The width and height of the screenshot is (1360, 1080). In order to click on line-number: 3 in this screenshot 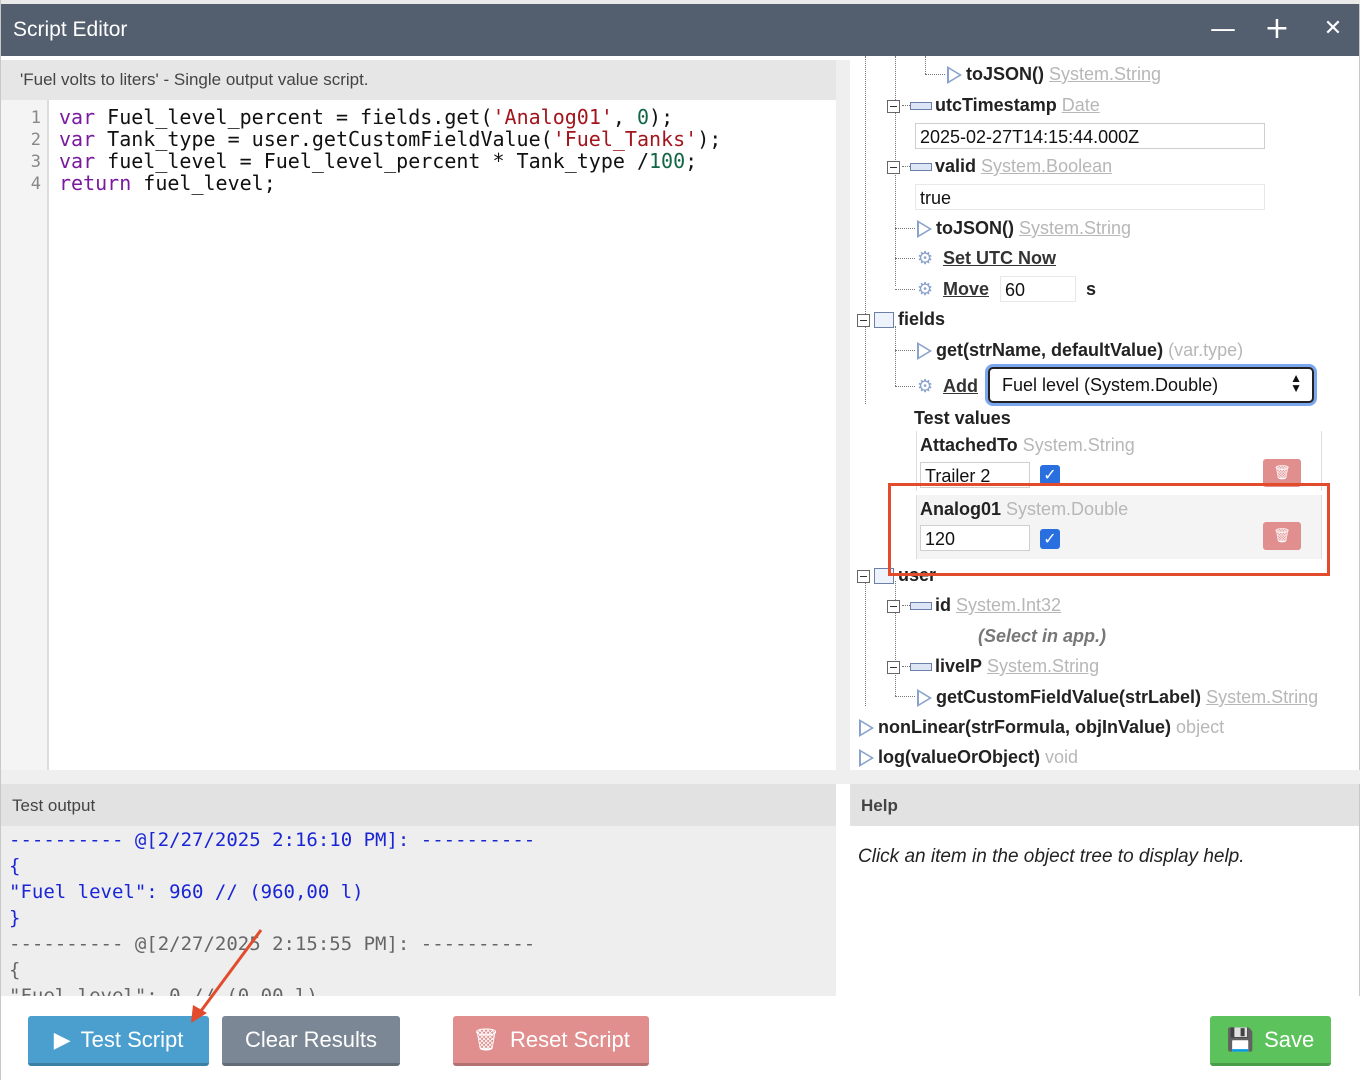, I will do `click(35, 162)`.